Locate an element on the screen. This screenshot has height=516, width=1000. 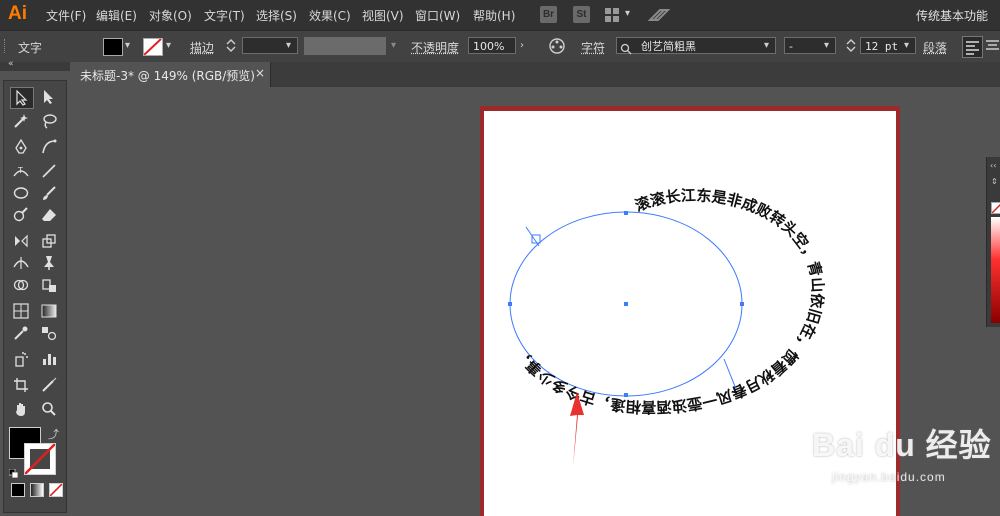
font-style-chevron-icon: ▾ is located at coordinates (826, 45).